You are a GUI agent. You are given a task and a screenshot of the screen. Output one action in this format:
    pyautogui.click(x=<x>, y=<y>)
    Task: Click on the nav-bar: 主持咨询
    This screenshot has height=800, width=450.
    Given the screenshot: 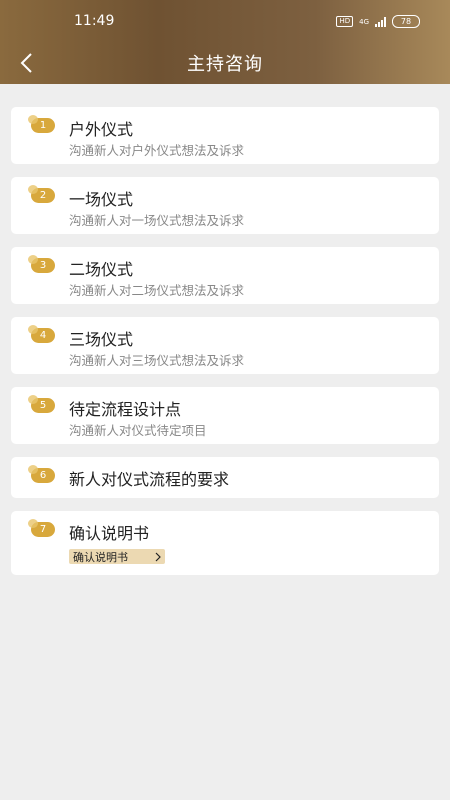 What is the action you would take?
    pyautogui.click(x=225, y=63)
    